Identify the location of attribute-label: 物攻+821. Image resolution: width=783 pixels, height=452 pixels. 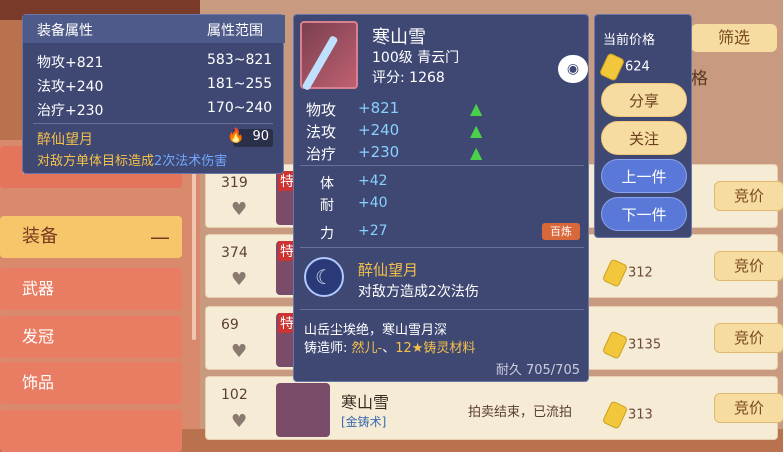
(70, 63).